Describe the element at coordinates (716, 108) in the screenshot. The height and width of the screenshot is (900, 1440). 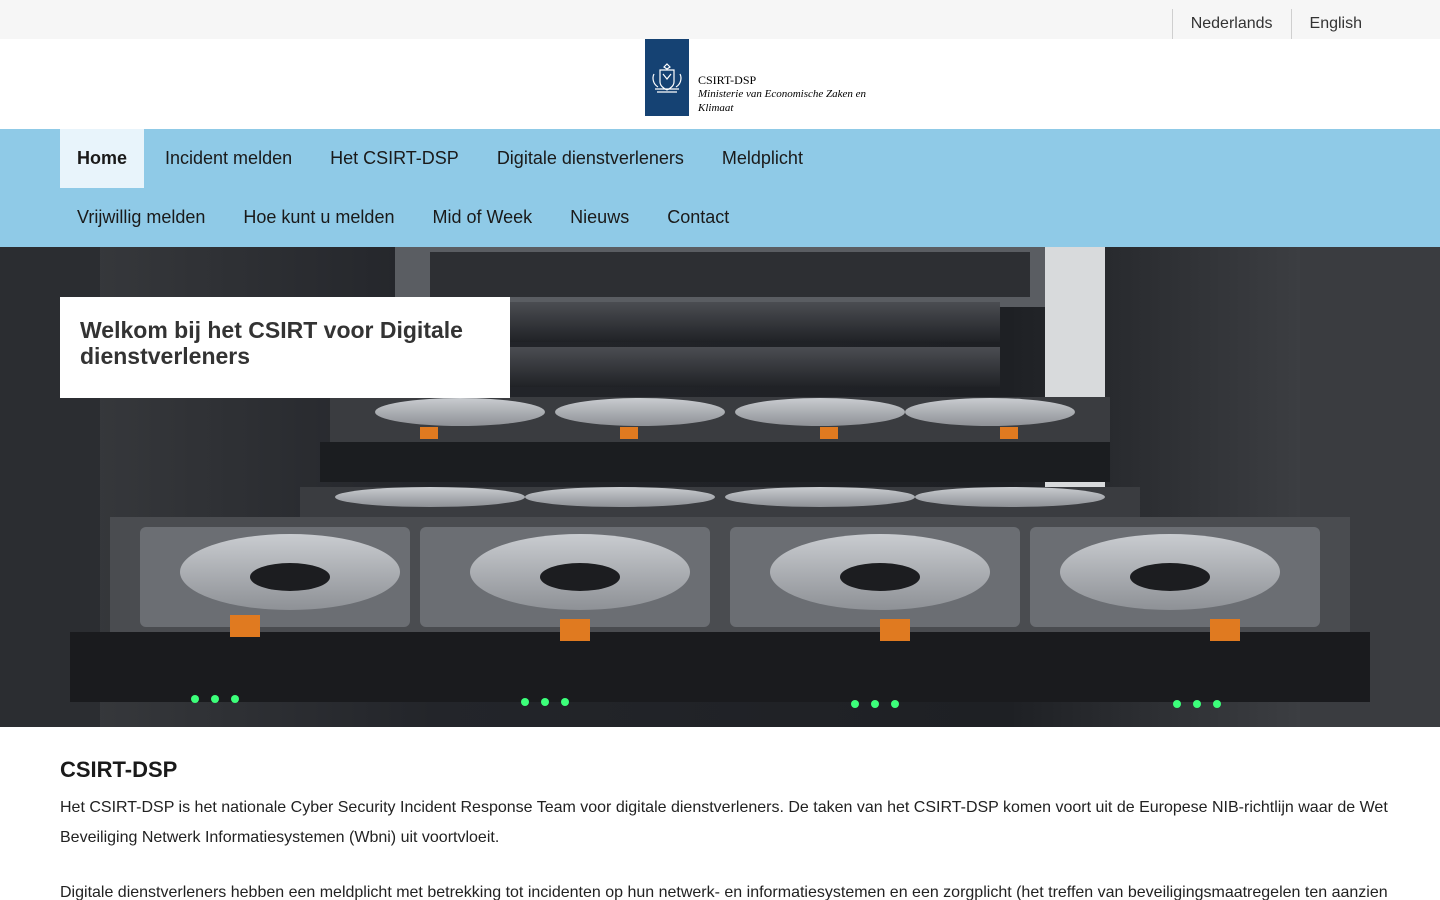
I see `logo-ministry-cont: Klimaat` at that location.